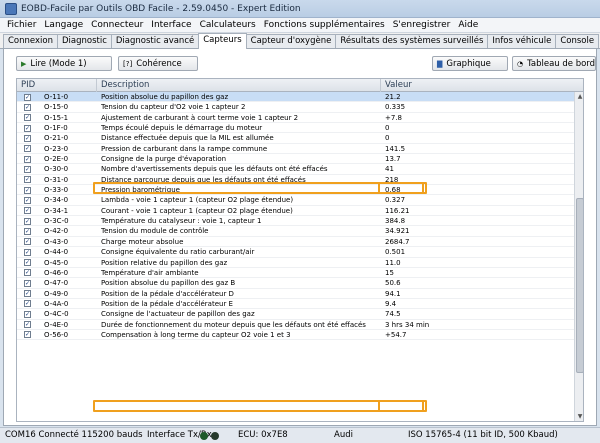 The height and width of the screenshot is (443, 600). I want to click on menu-enregistrer: S'enregistrer, so click(422, 25).